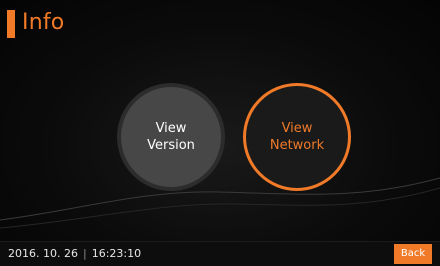 The width and height of the screenshot is (440, 266). I want to click on back-button: Back, so click(413, 254).